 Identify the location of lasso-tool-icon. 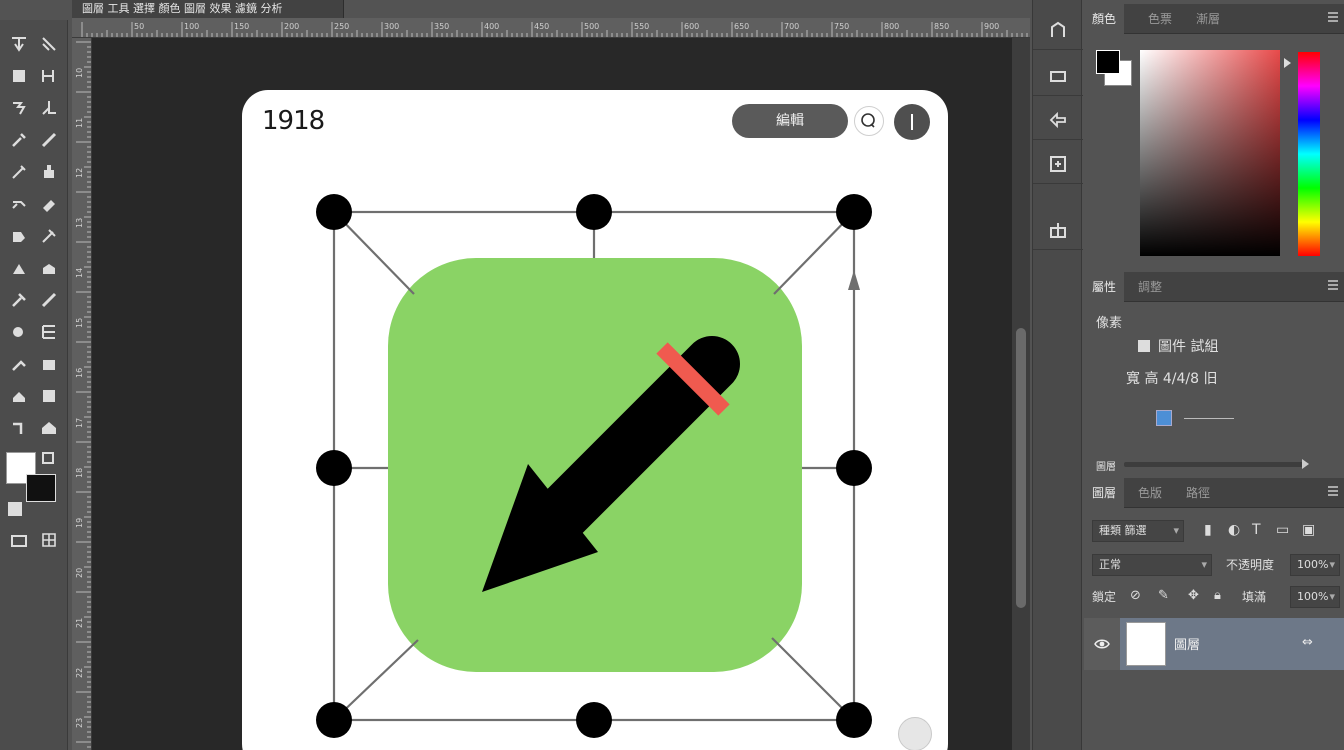
(49, 76).